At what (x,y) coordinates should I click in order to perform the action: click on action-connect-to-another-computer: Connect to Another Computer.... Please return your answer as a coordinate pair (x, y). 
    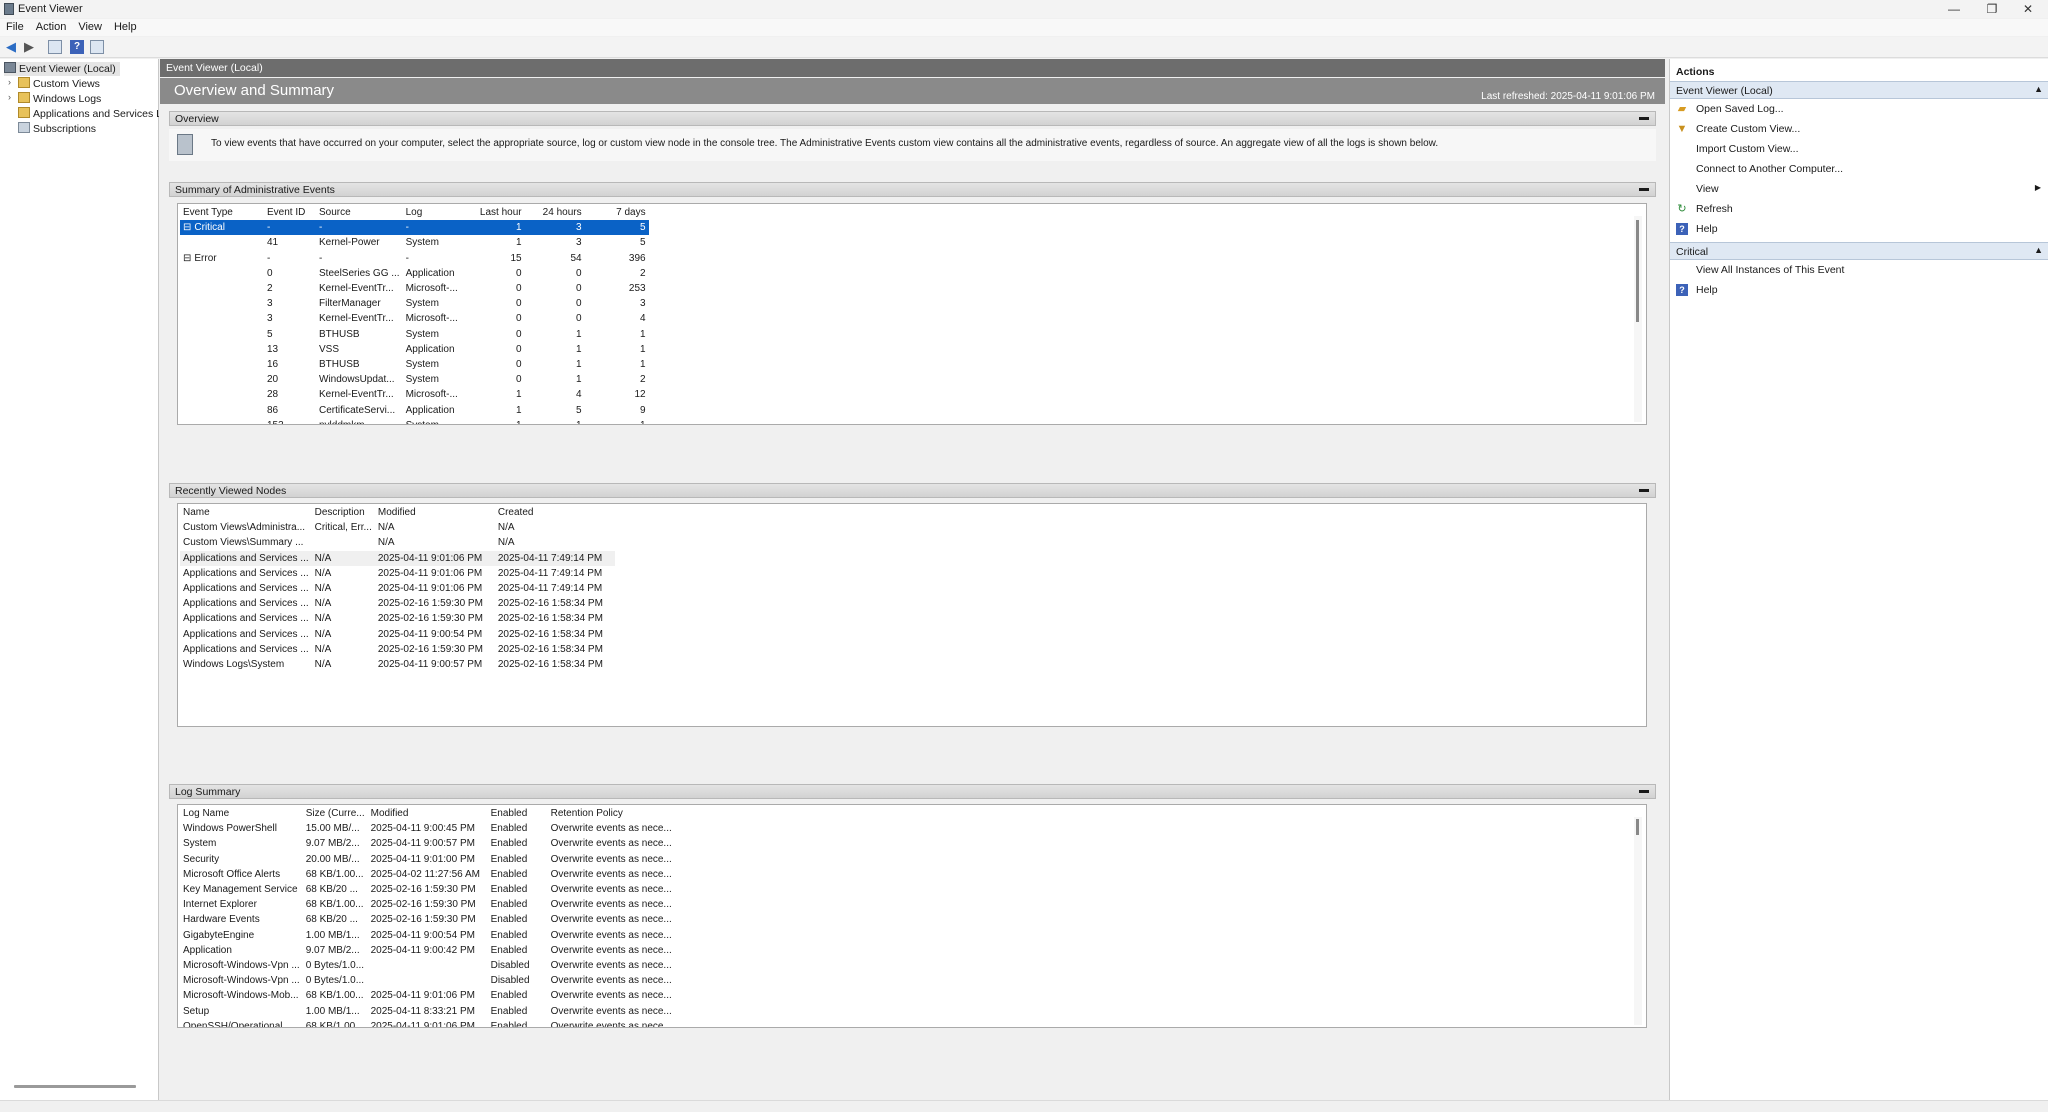
    Looking at the image, I should click on (1859, 169).